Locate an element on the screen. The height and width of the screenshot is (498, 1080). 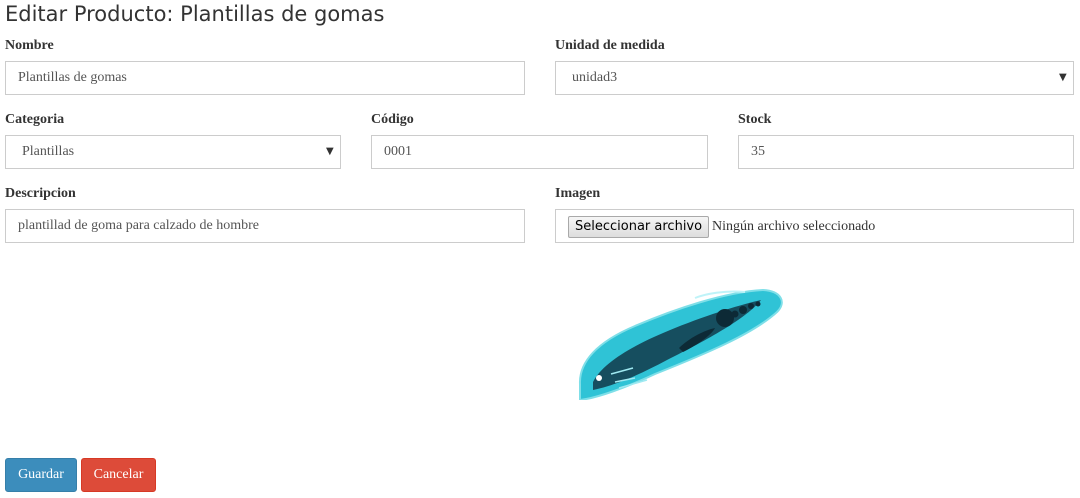
imagen-label: Imagen is located at coordinates (578, 193).